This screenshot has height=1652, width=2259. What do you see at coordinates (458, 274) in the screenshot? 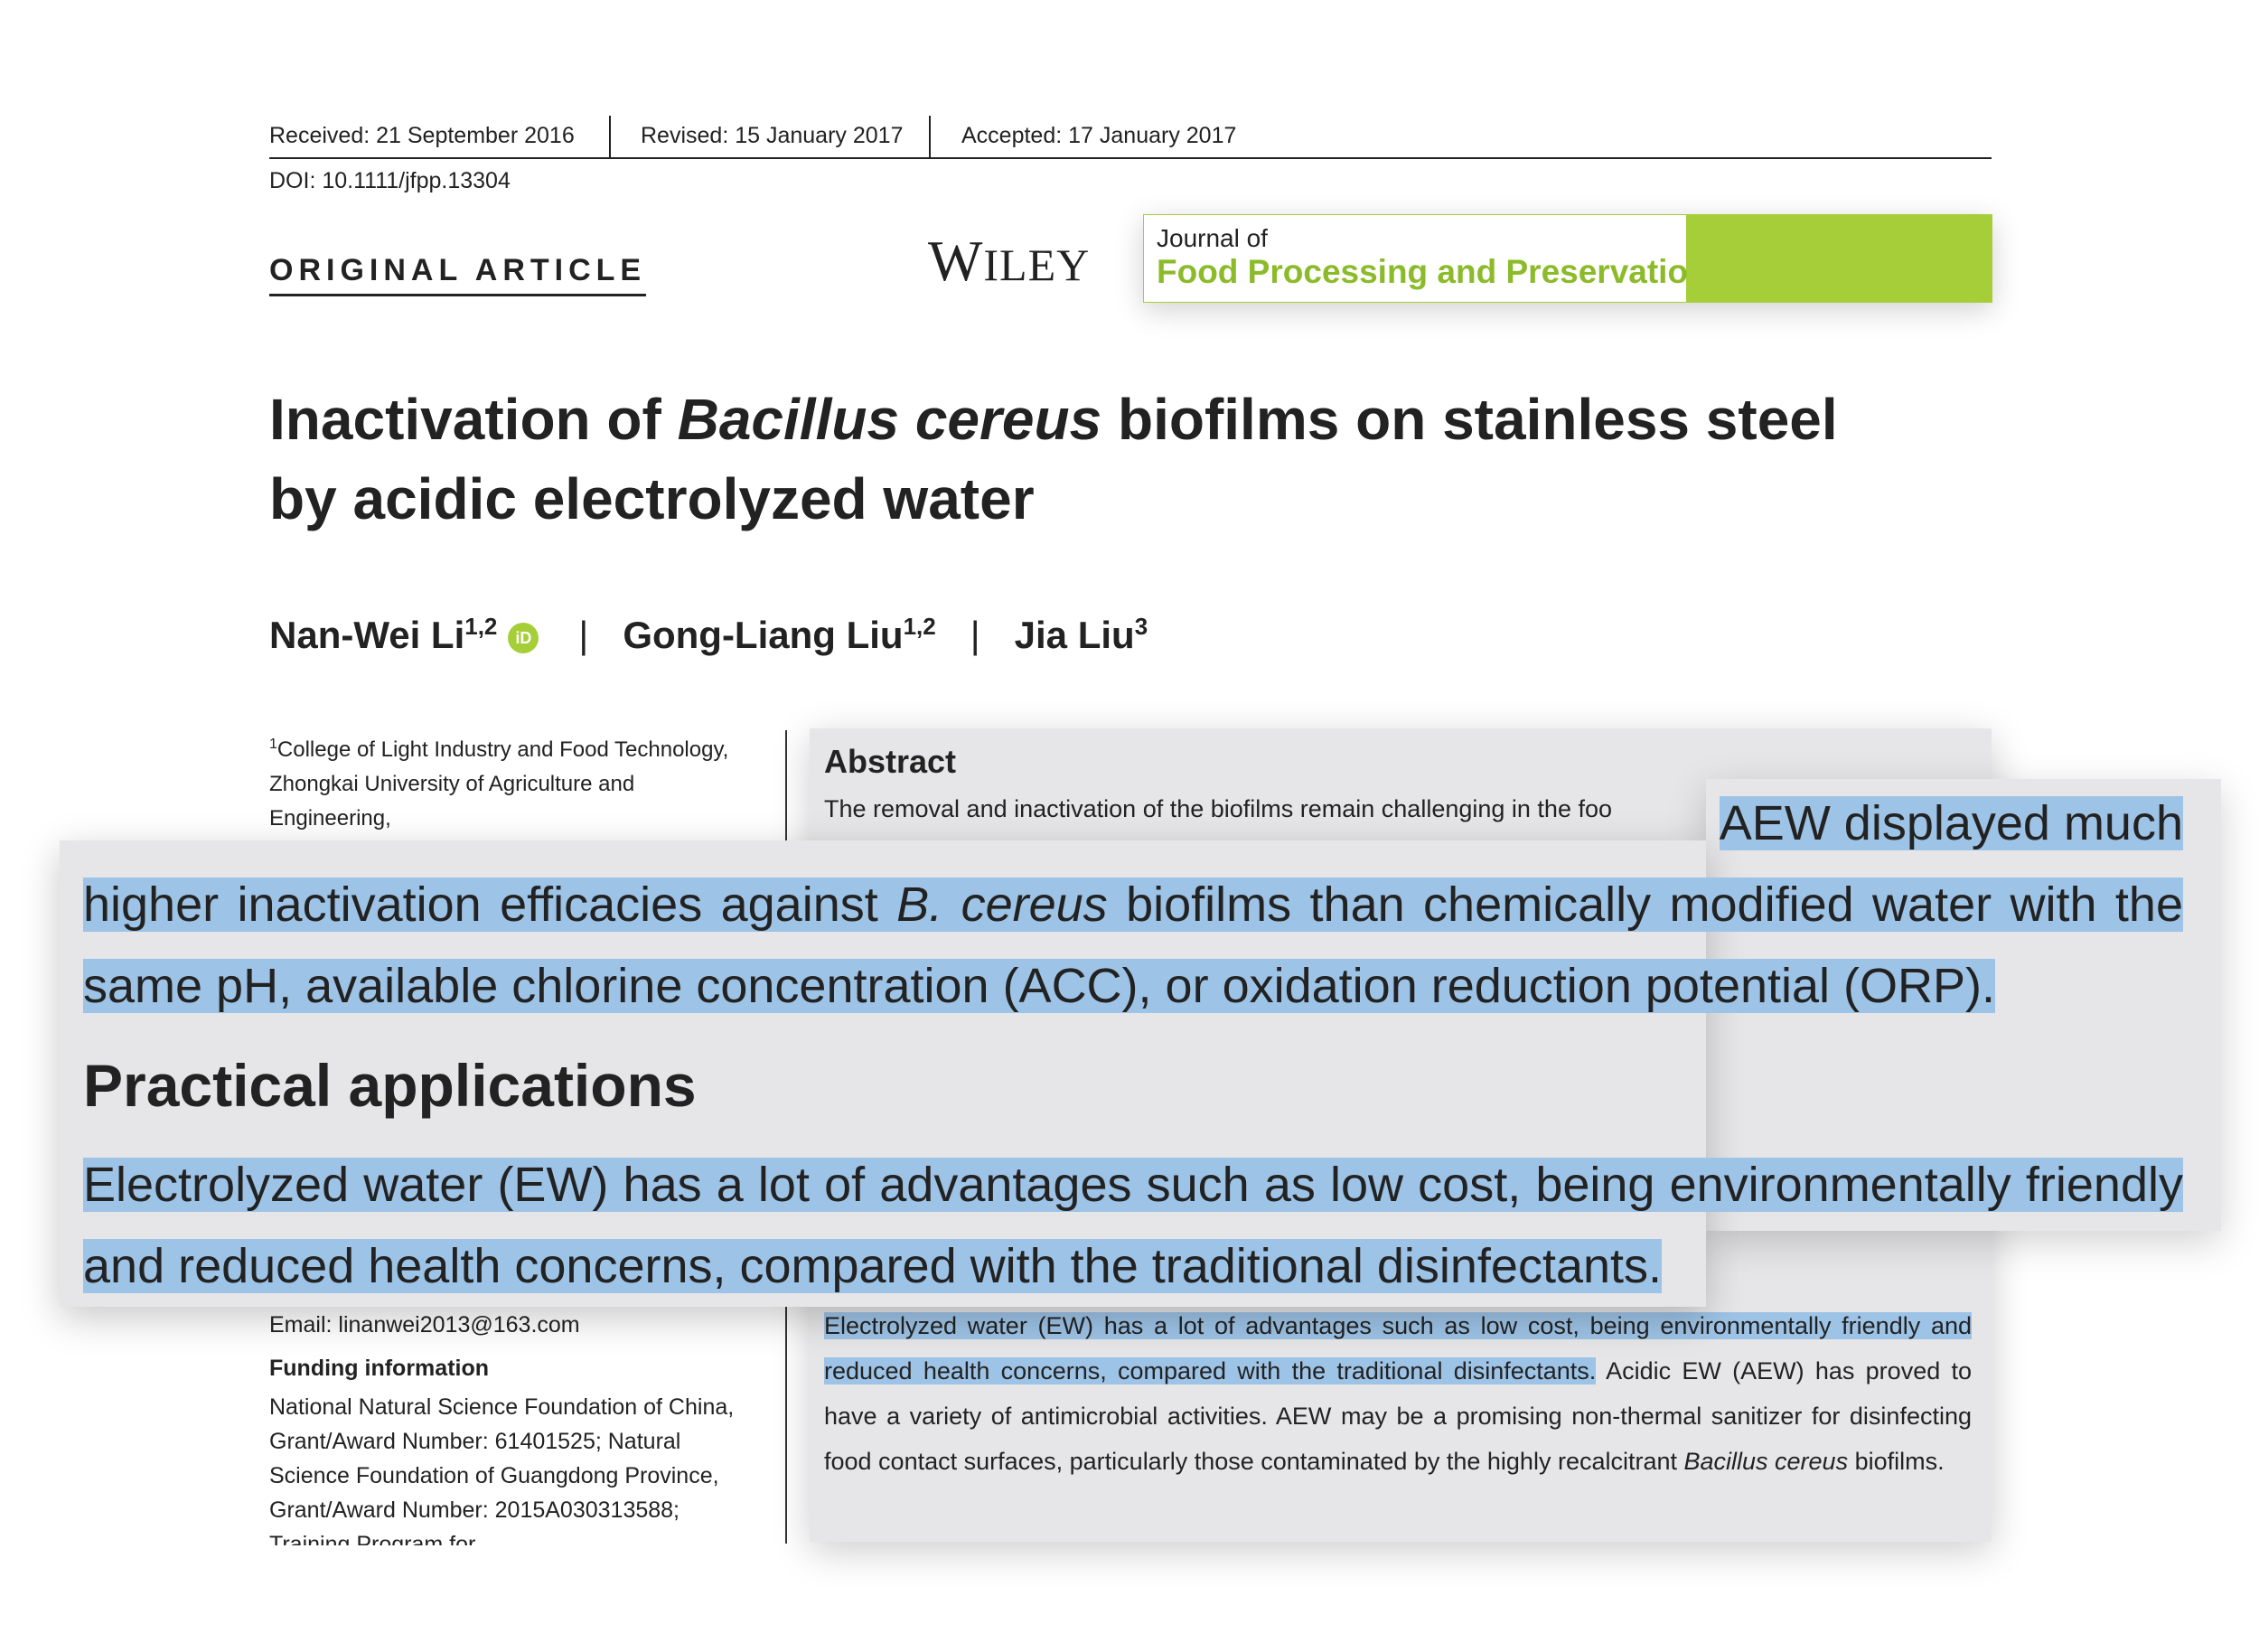
I see `article-type: ORIGINAL ARTICLE` at bounding box center [458, 274].